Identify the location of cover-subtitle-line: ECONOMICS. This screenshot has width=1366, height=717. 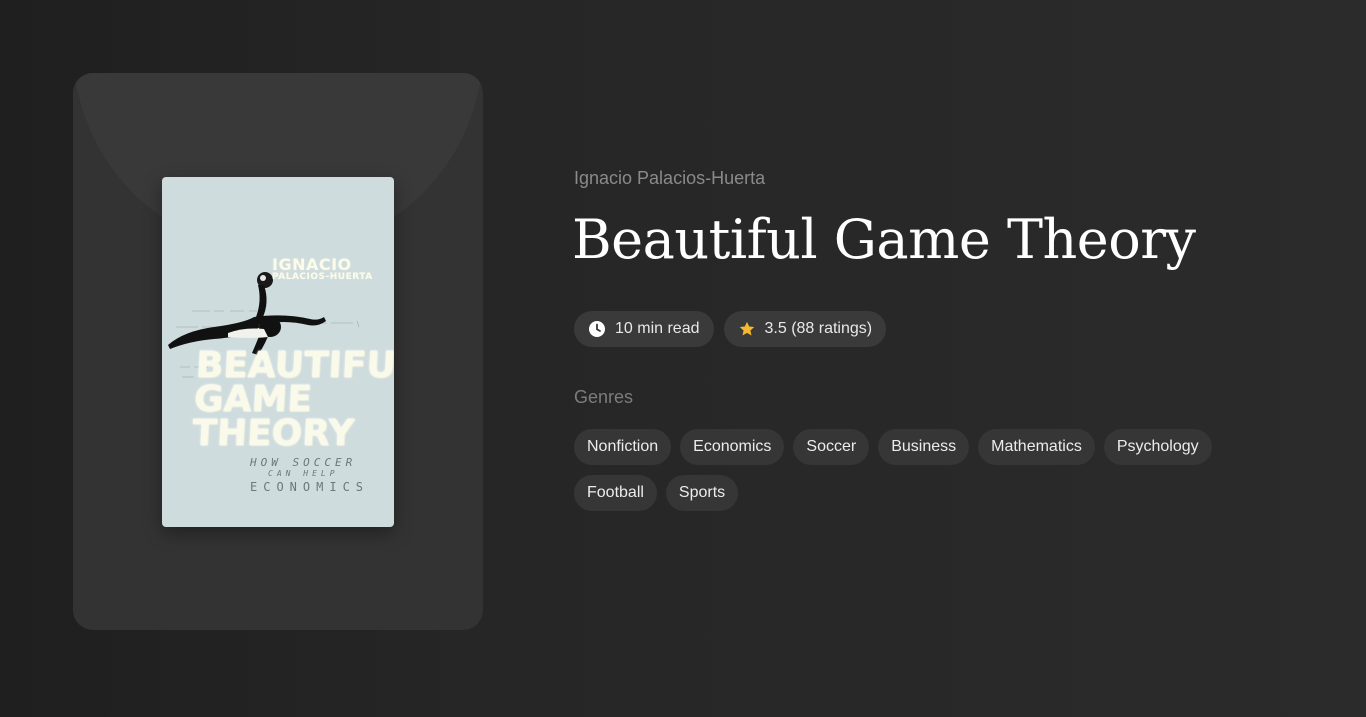
(310, 487).